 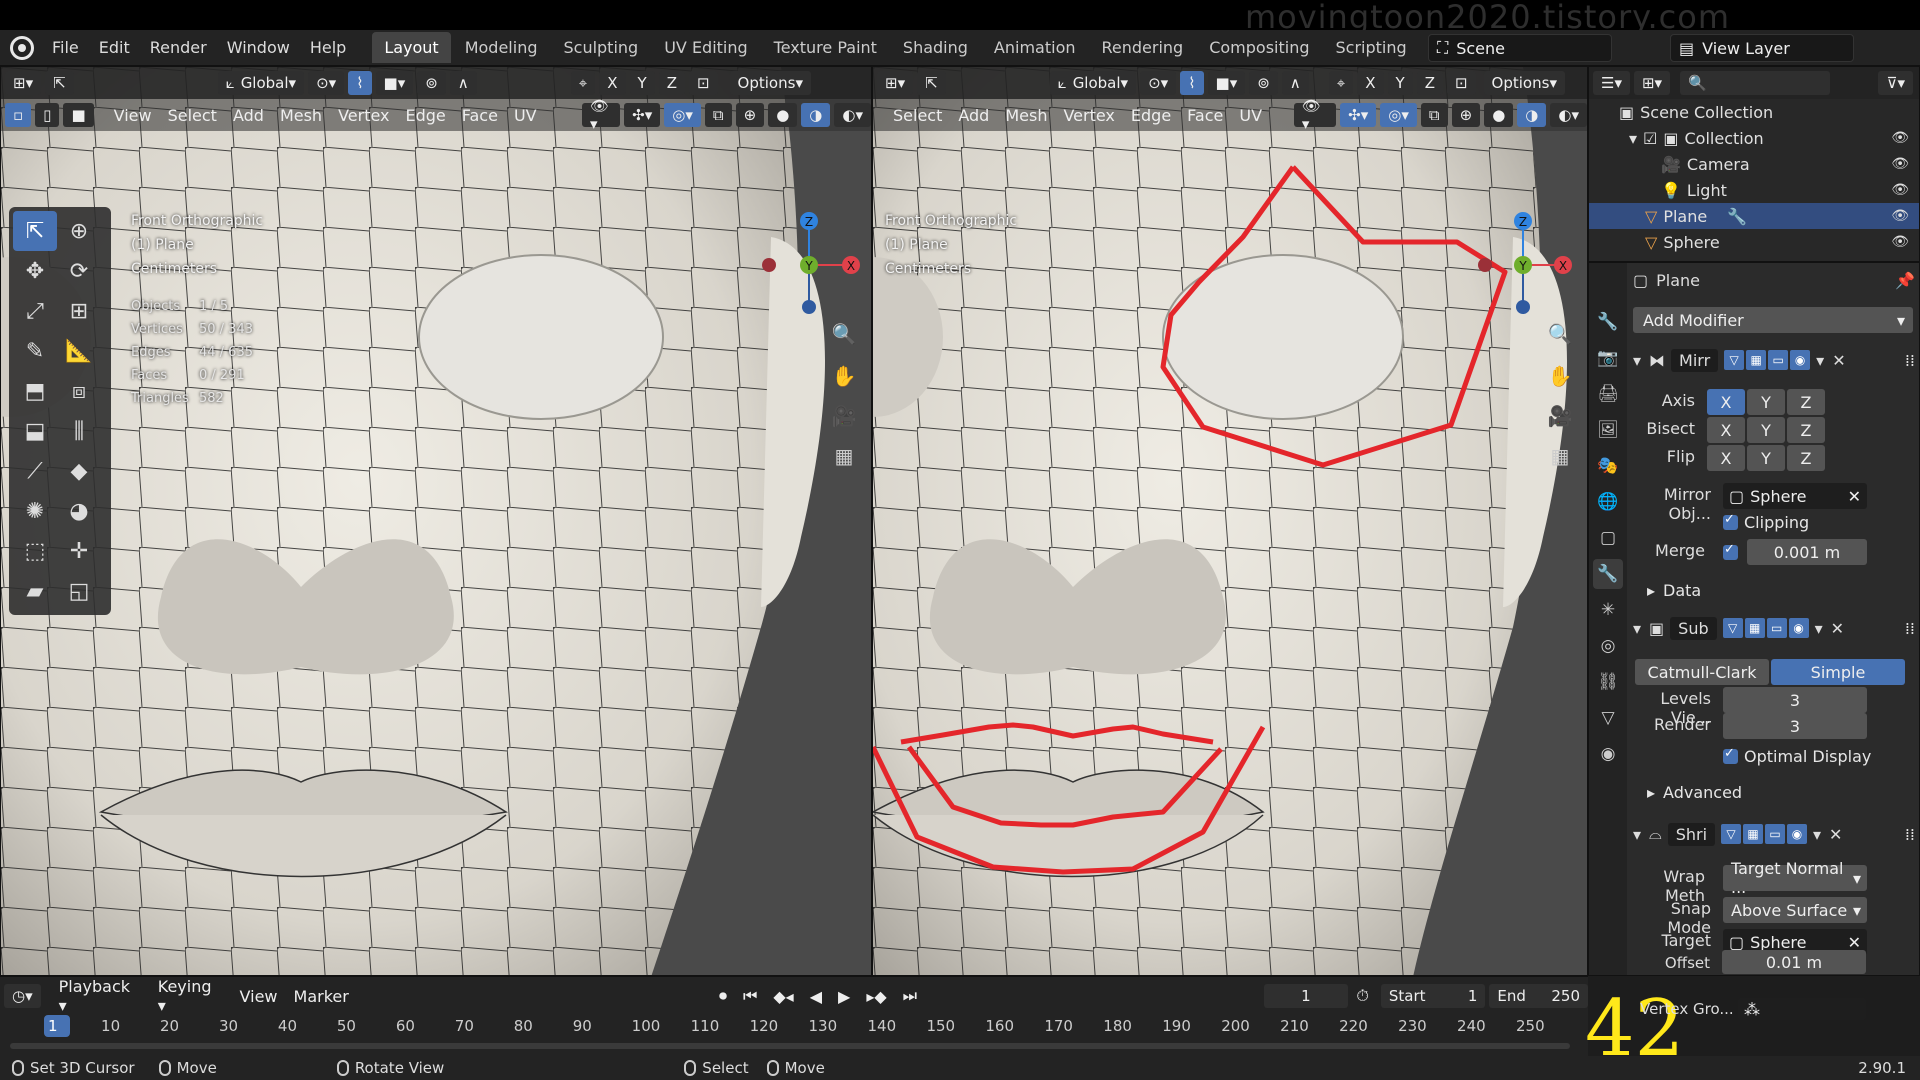 I want to click on nav-gizmo-left: Z X Y, so click(x=801, y=267).